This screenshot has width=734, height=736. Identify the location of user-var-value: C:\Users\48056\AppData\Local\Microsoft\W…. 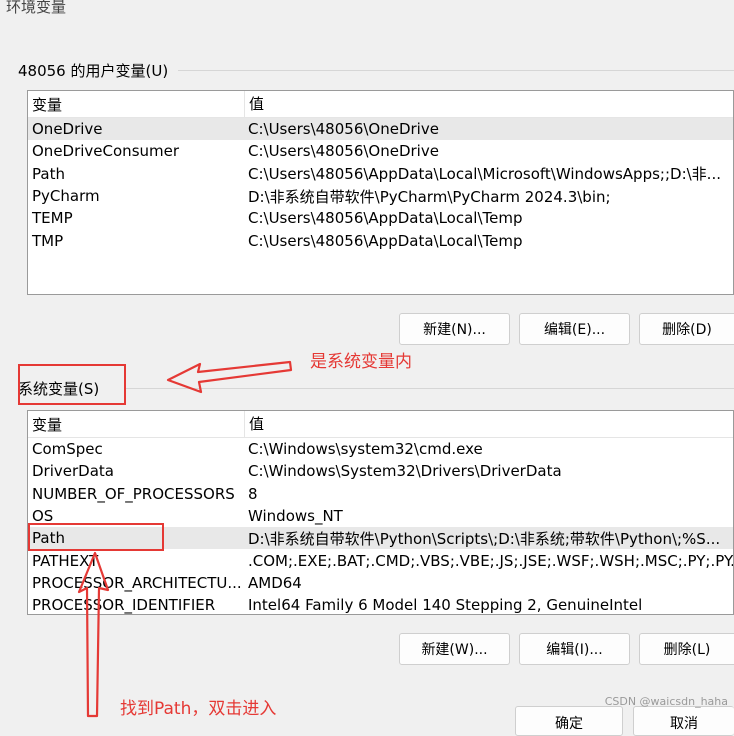
(484, 174).